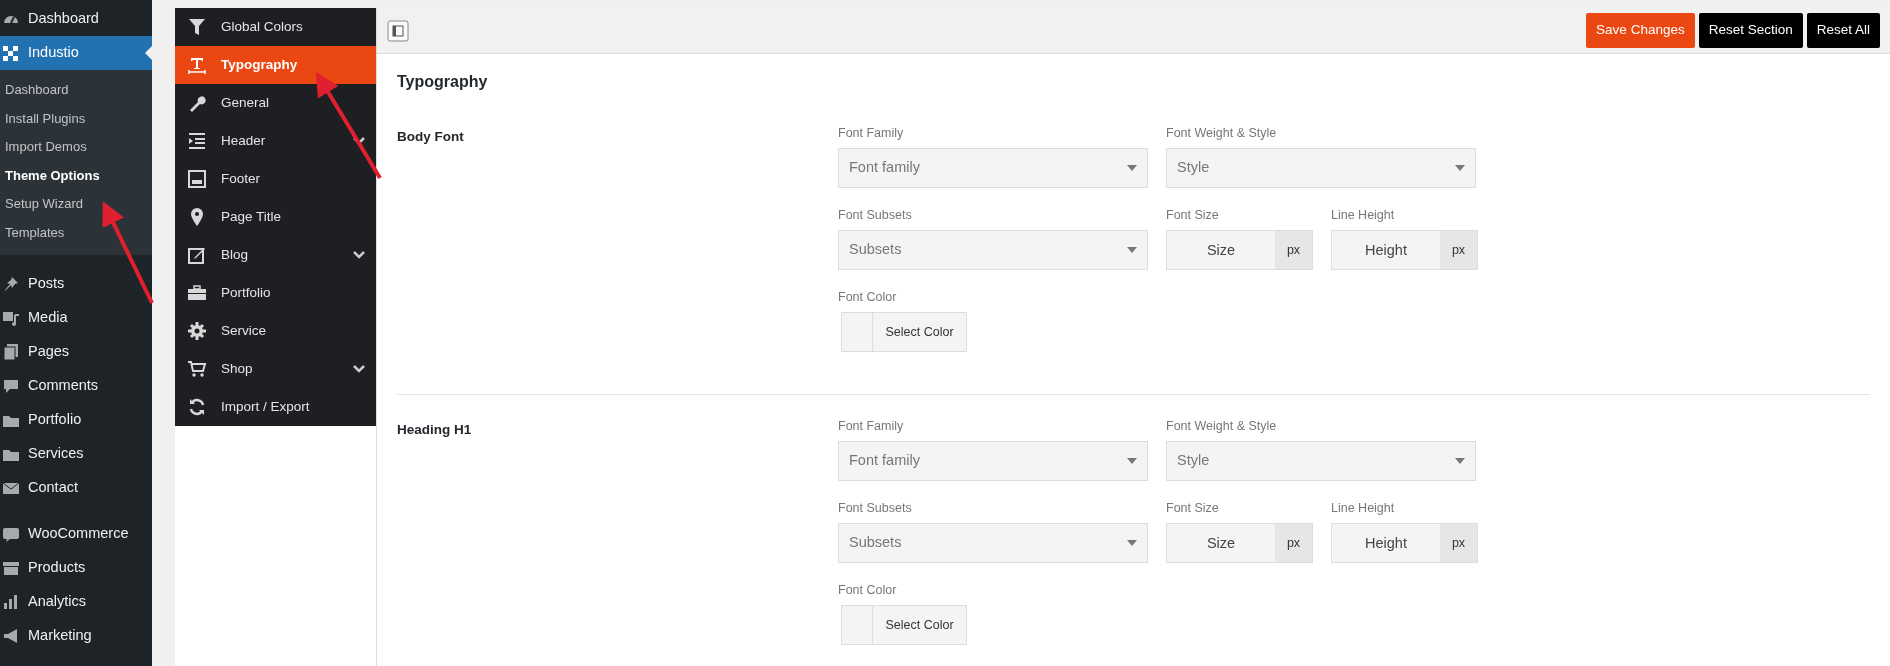  Describe the element at coordinates (275, 255) in the screenshot. I see `options-nav-item: Blog` at that location.